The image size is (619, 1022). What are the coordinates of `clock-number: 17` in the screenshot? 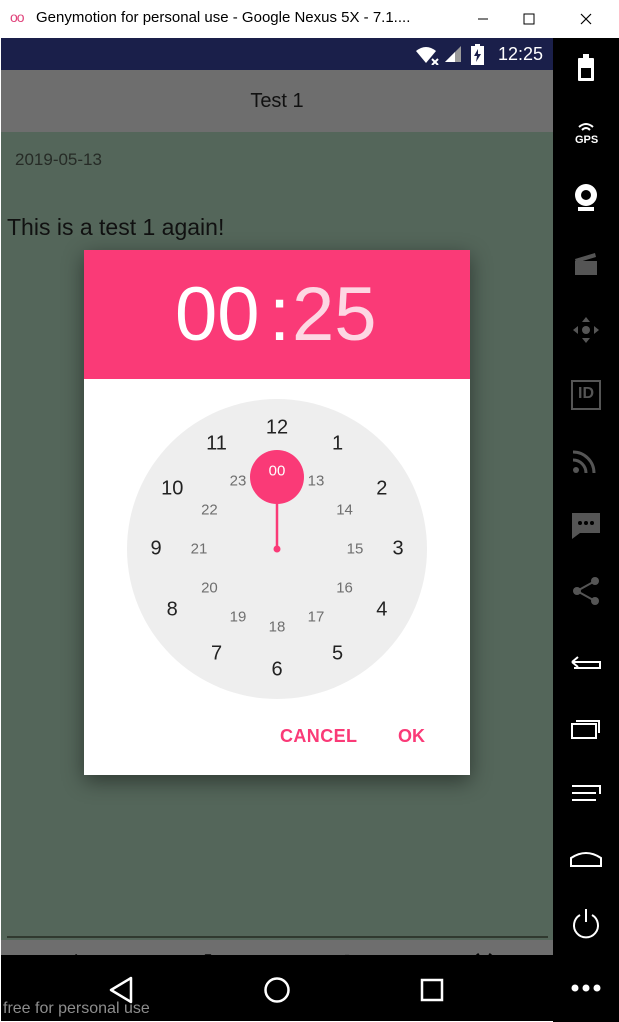 It's located at (316, 616).